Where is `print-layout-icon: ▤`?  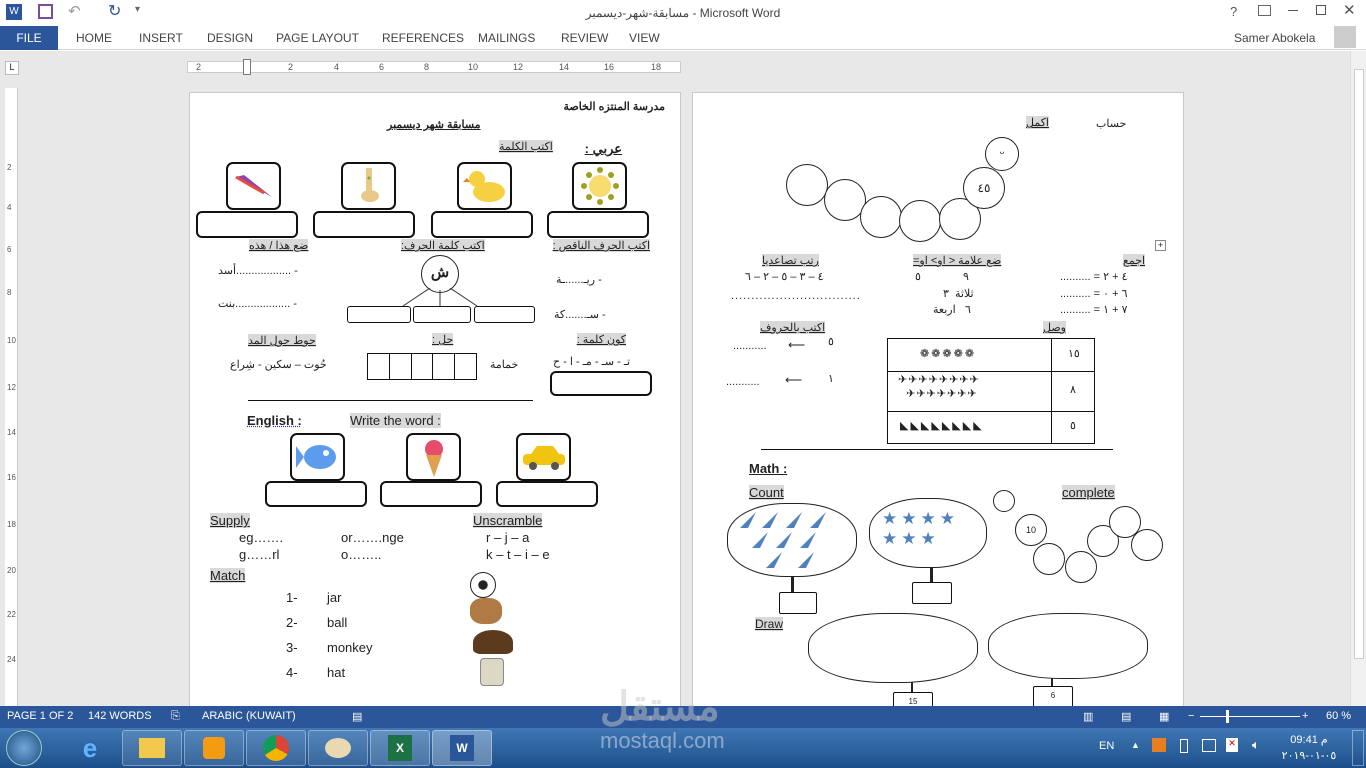 print-layout-icon: ▤ is located at coordinates (1126, 716).